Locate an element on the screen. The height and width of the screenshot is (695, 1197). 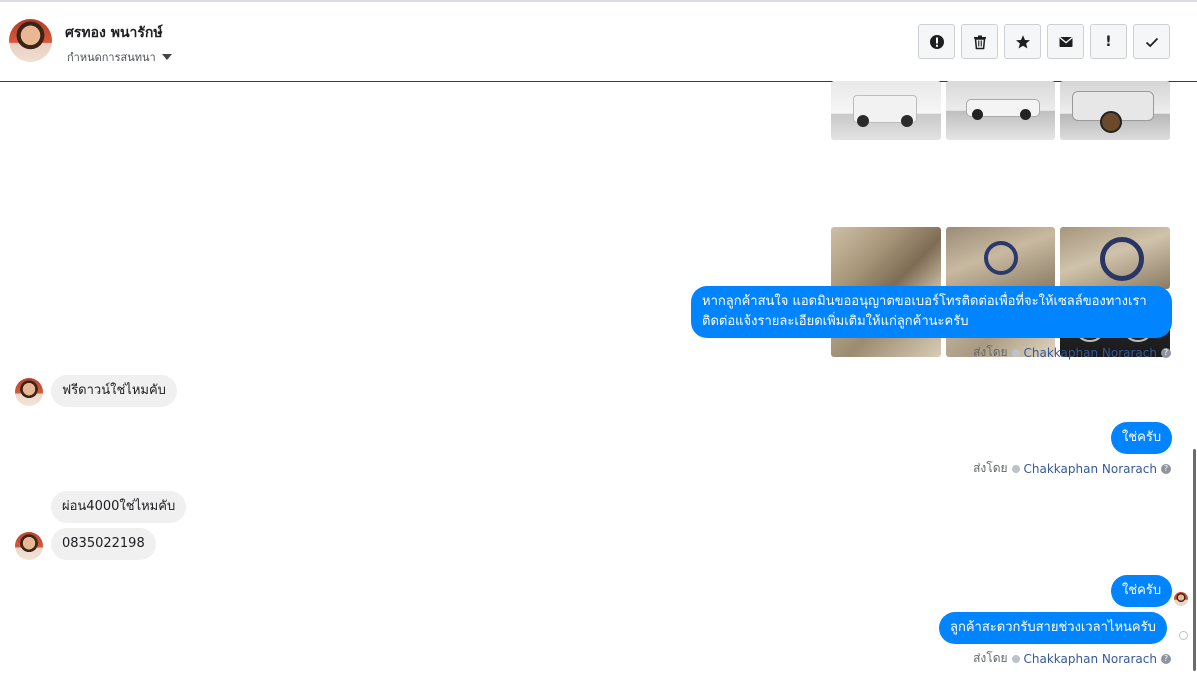
incoming-message: ผ่อน4000ใช่ไหมคับ is located at coordinates (119, 507).